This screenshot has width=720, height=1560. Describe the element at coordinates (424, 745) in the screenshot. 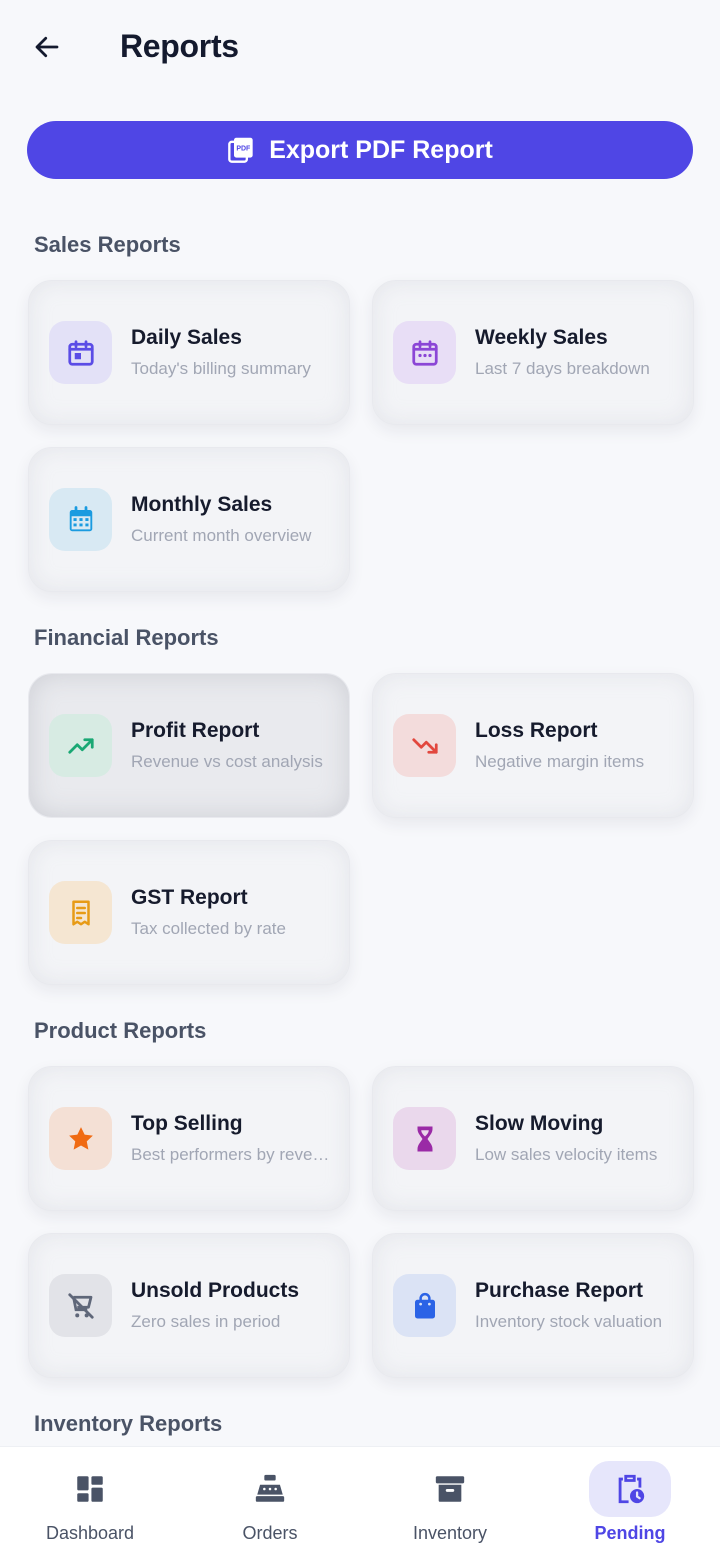

I see `trending-down-icon` at that location.